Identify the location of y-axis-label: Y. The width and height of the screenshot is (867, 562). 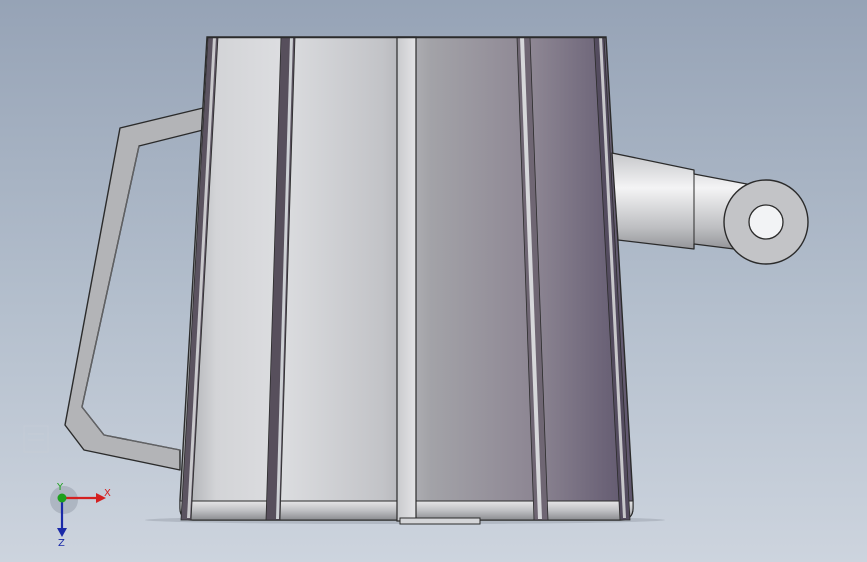
(60, 487).